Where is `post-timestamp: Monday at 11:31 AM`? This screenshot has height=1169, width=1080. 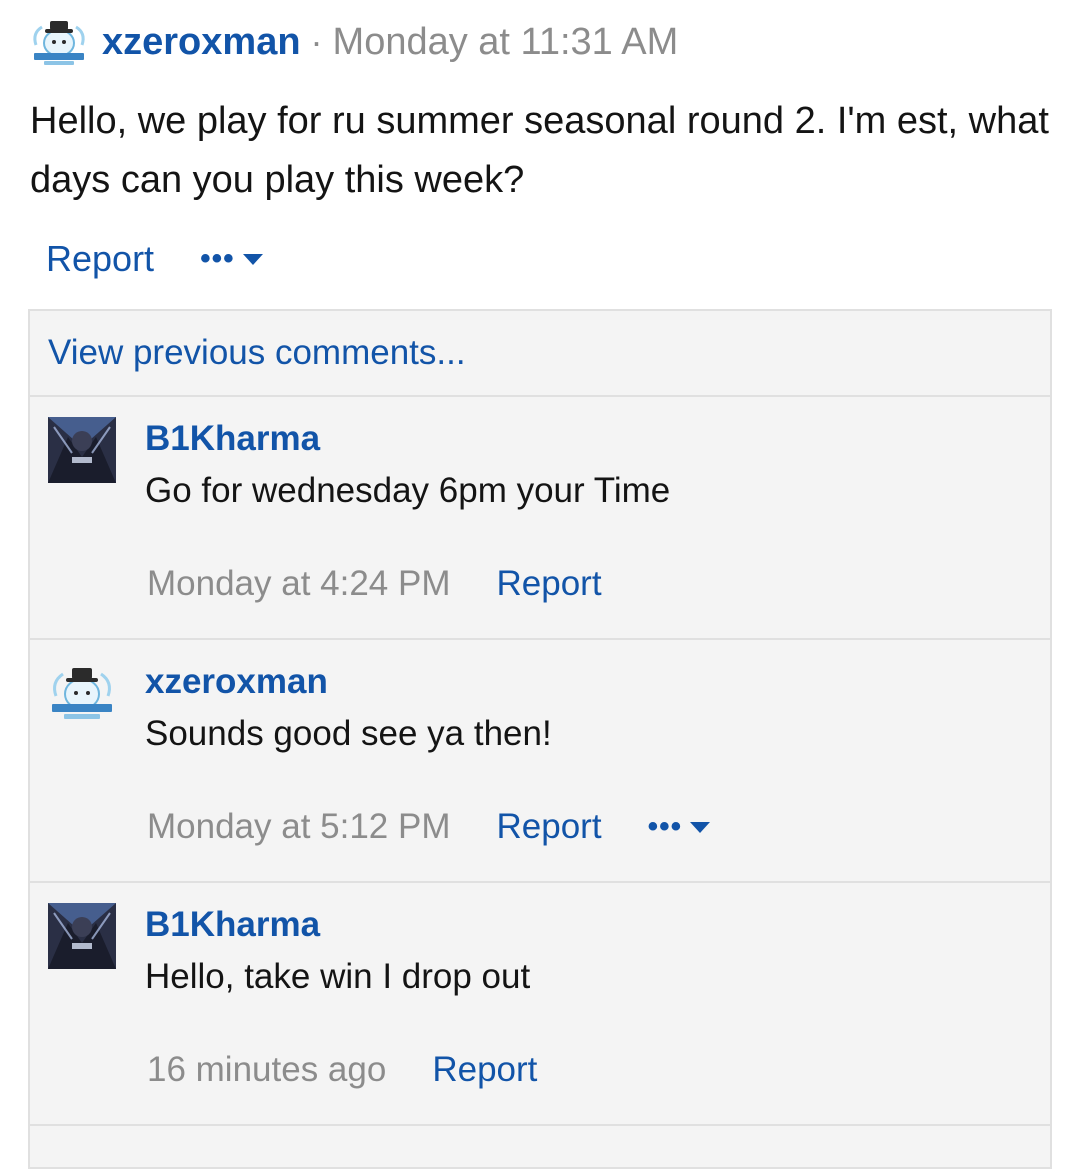 post-timestamp: Monday at 11:31 AM is located at coordinates (506, 42).